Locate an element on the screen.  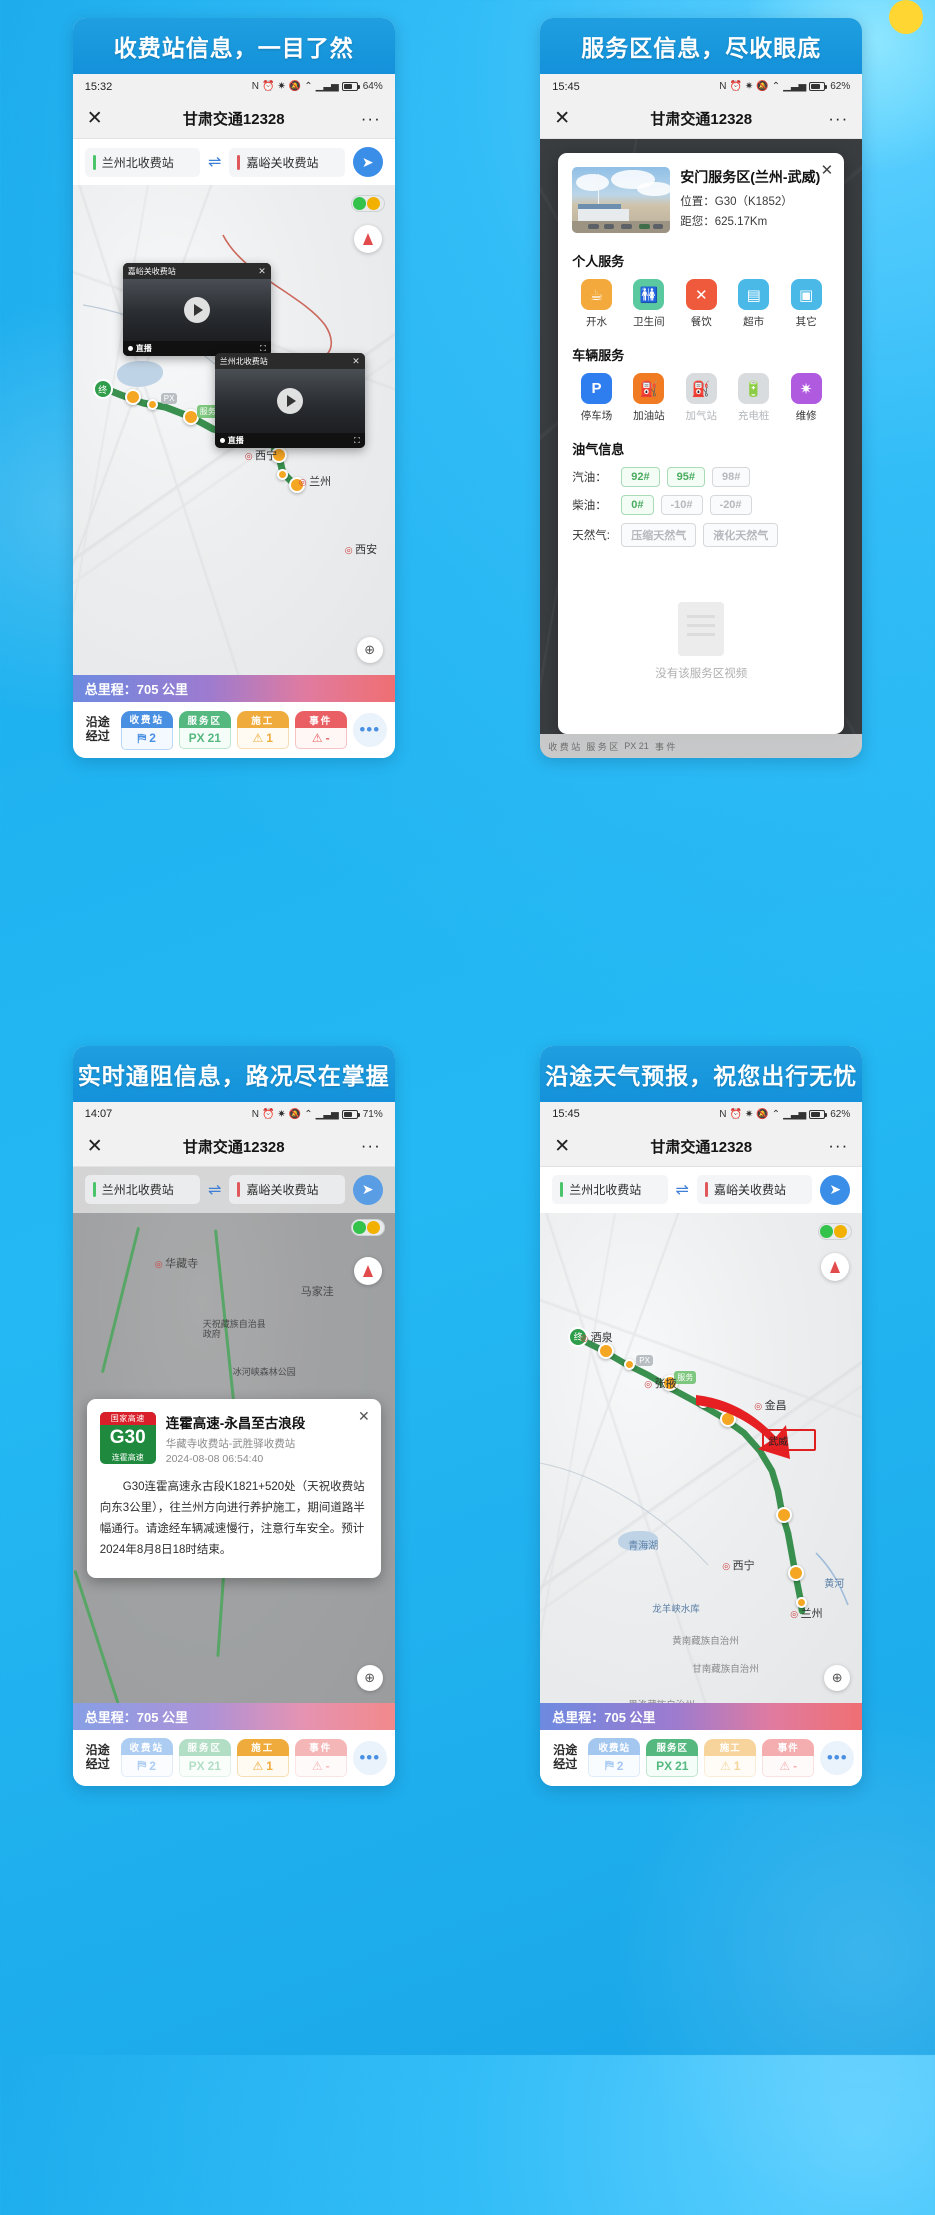
fuel-tag: 95# is located at coordinates (686, 477).